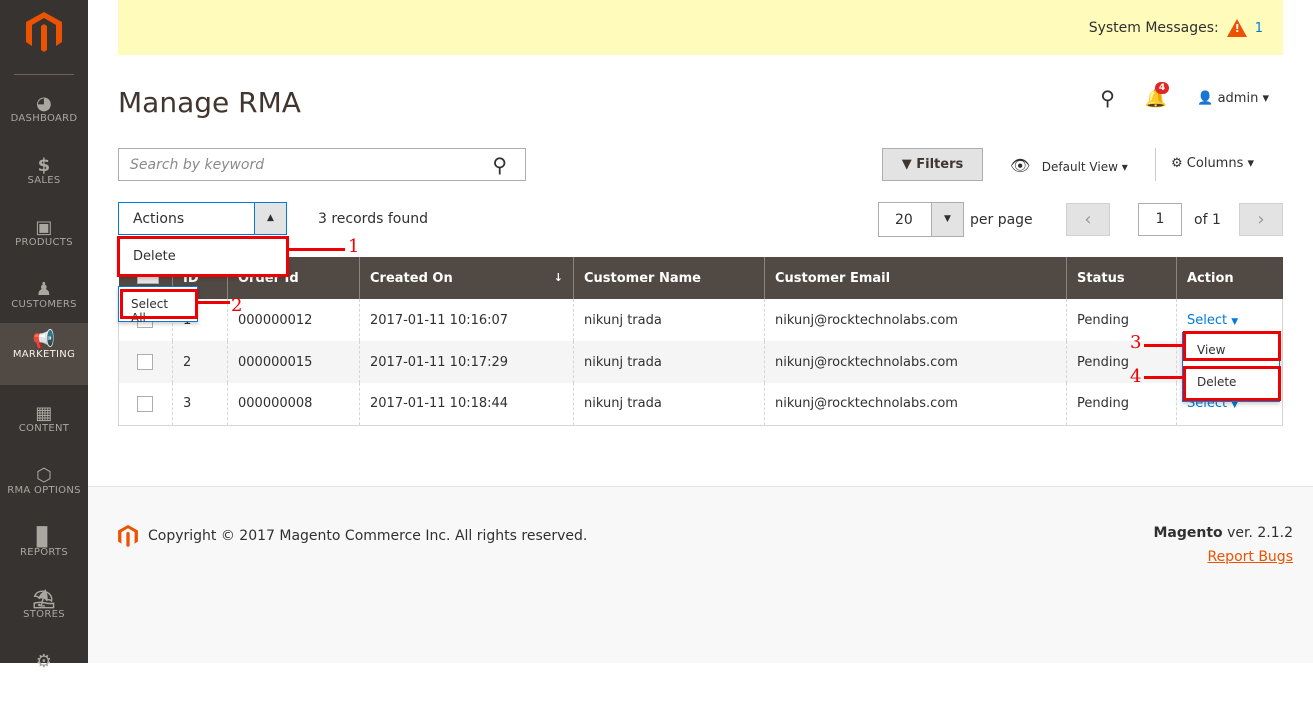  What do you see at coordinates (1157, 95) in the screenshot?
I see `notifications-bell-icon: 🔔 4` at bounding box center [1157, 95].